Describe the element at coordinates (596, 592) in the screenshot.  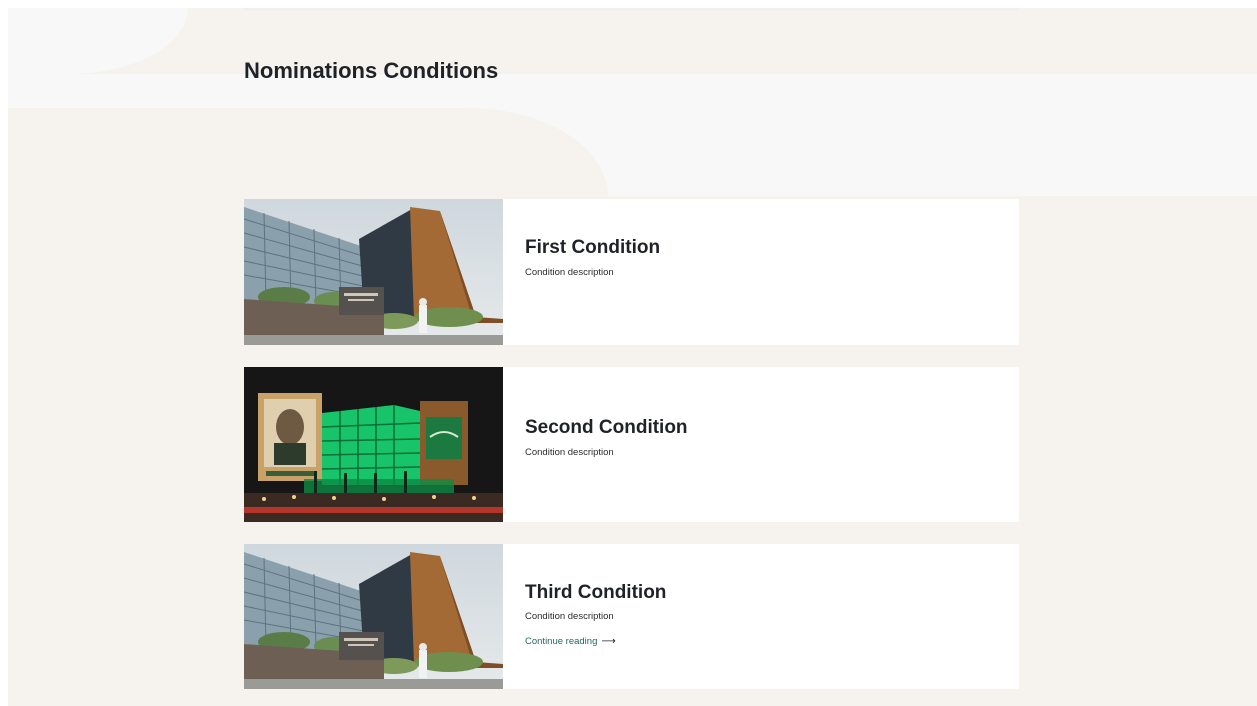
I see `condition-title: Third Condition` at that location.